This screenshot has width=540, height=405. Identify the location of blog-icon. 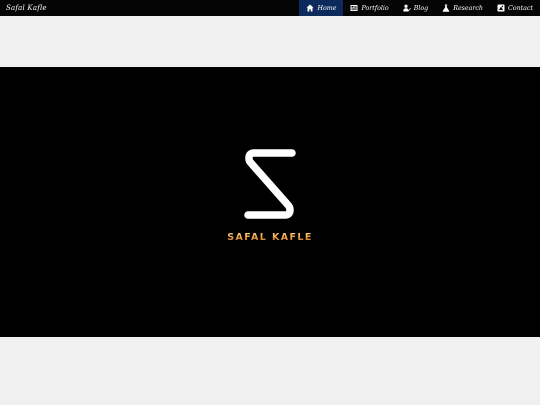
(406, 8).